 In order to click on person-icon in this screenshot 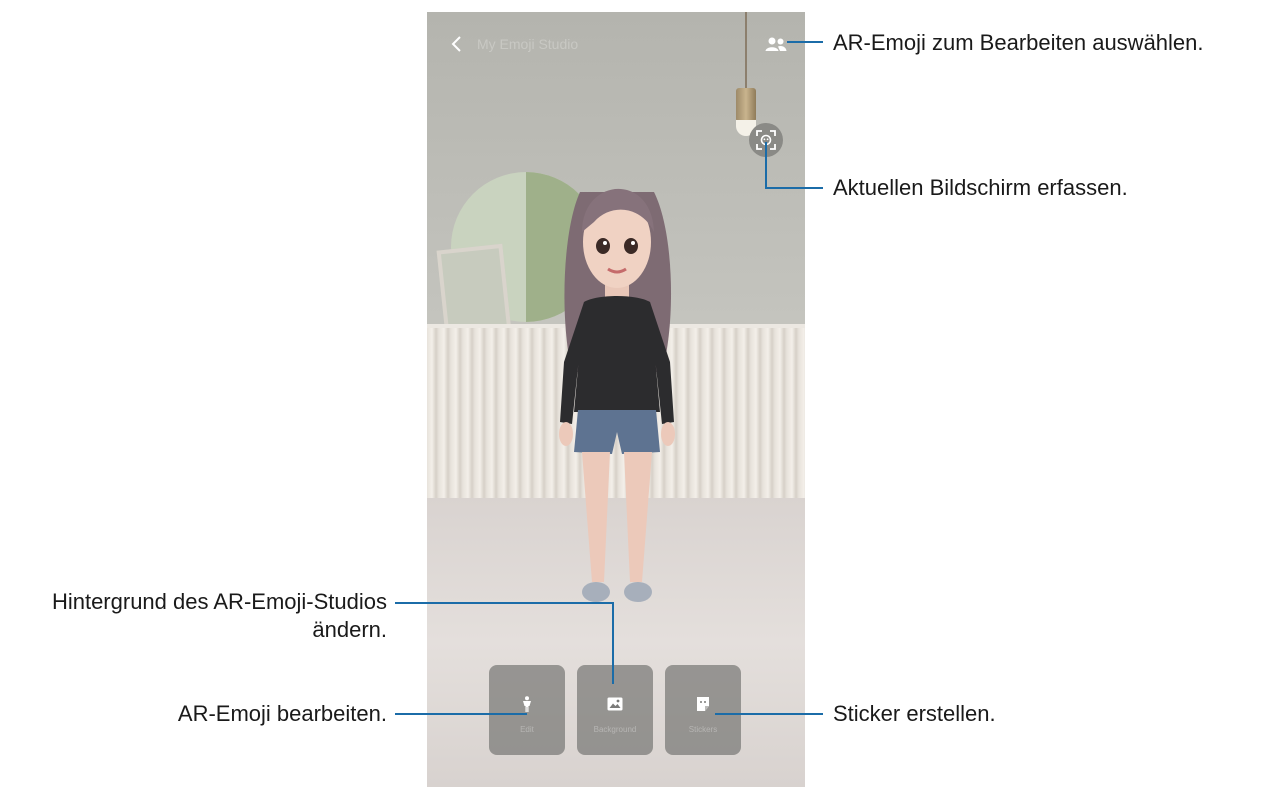, I will do `click(527, 704)`.